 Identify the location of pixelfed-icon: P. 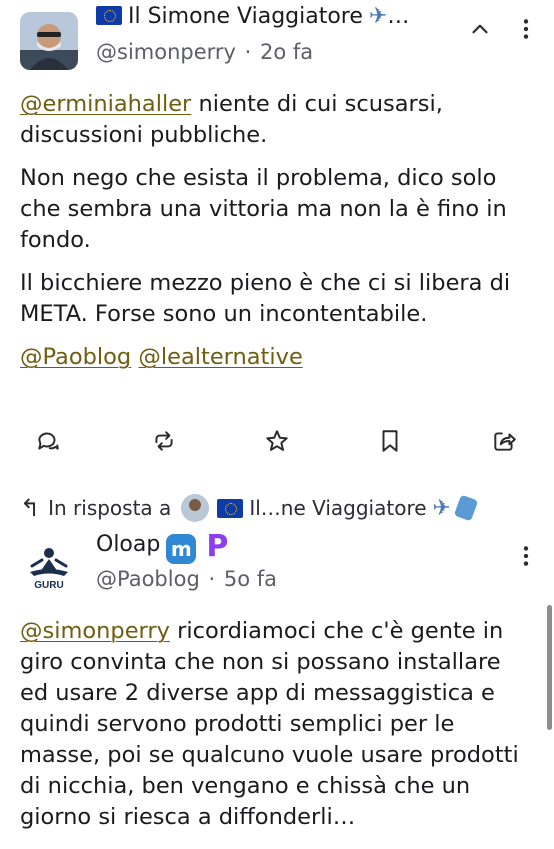
(217, 547).